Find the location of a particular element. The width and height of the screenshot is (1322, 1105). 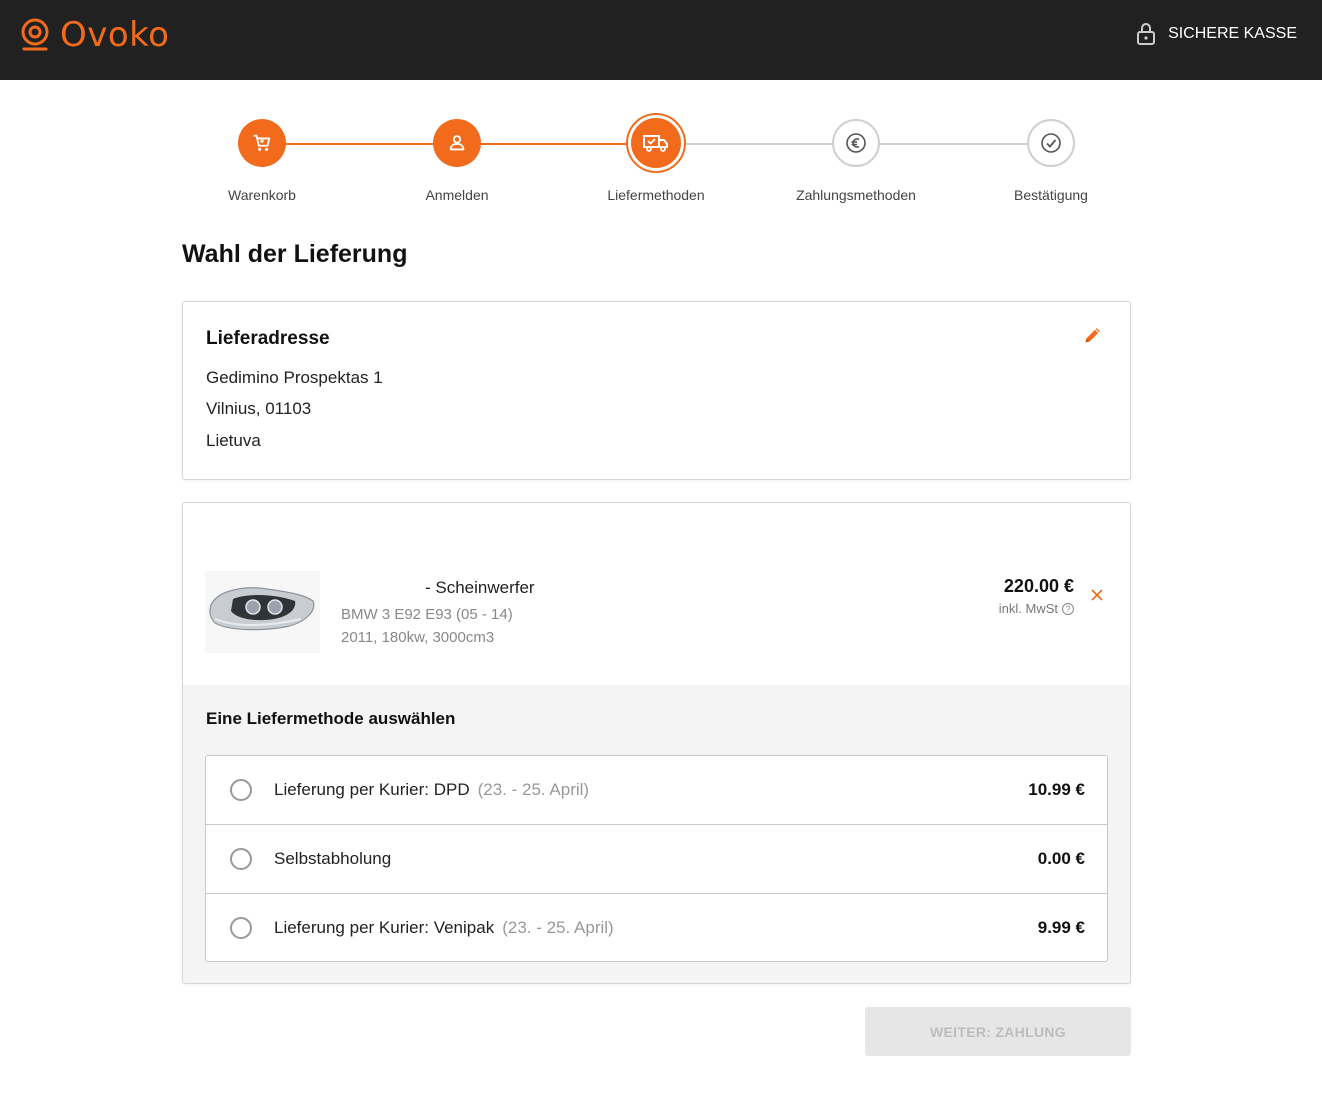

option-price: 10.99 € is located at coordinates (1056, 789).